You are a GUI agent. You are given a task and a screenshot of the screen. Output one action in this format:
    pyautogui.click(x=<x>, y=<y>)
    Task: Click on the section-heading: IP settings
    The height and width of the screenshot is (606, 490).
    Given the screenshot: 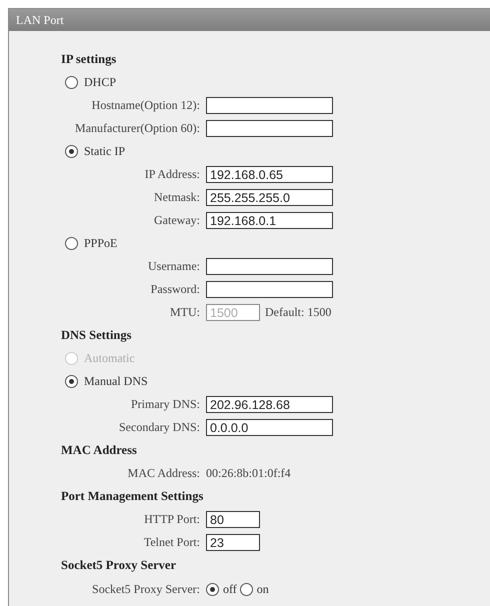 What is the action you would take?
    pyautogui.click(x=89, y=59)
    